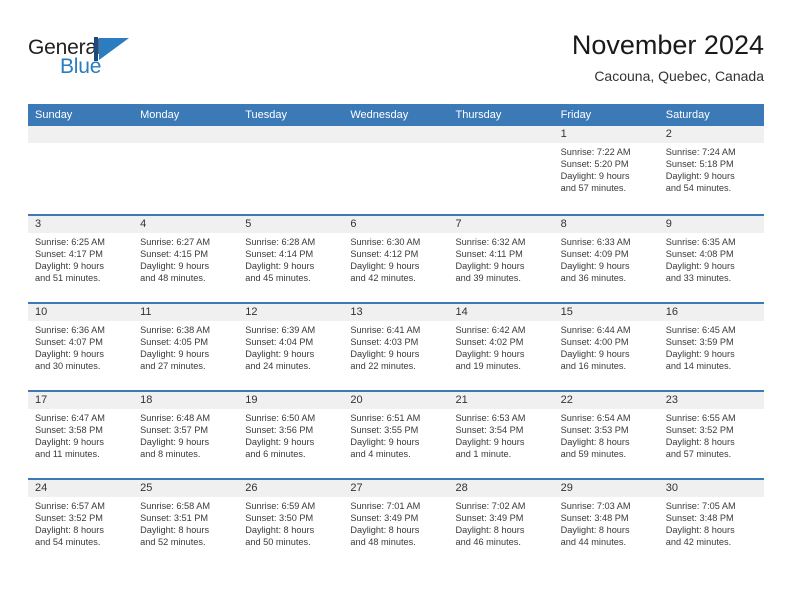 This screenshot has height=612, width=792. I want to click on sunset-time: Sunset: 3:48 PM, so click(594, 518).